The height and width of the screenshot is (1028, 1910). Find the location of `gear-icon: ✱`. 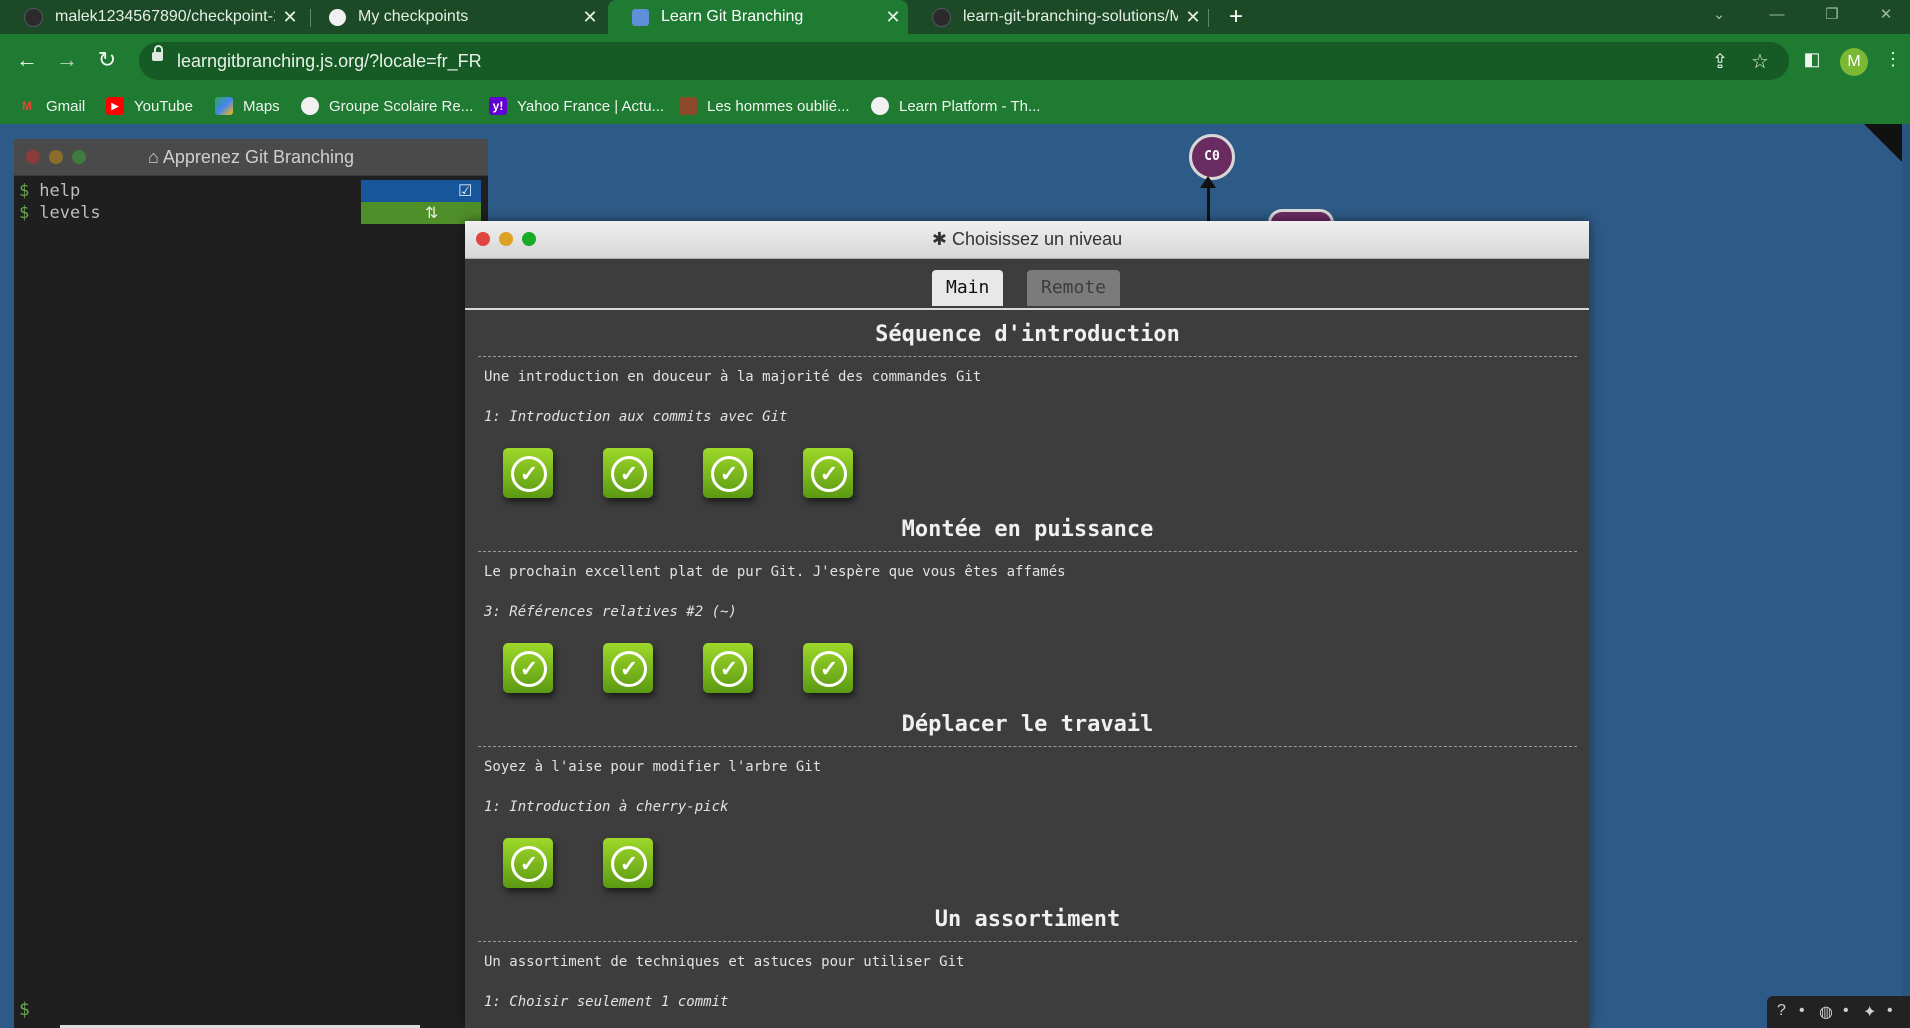

gear-icon: ✱ is located at coordinates (939, 239).